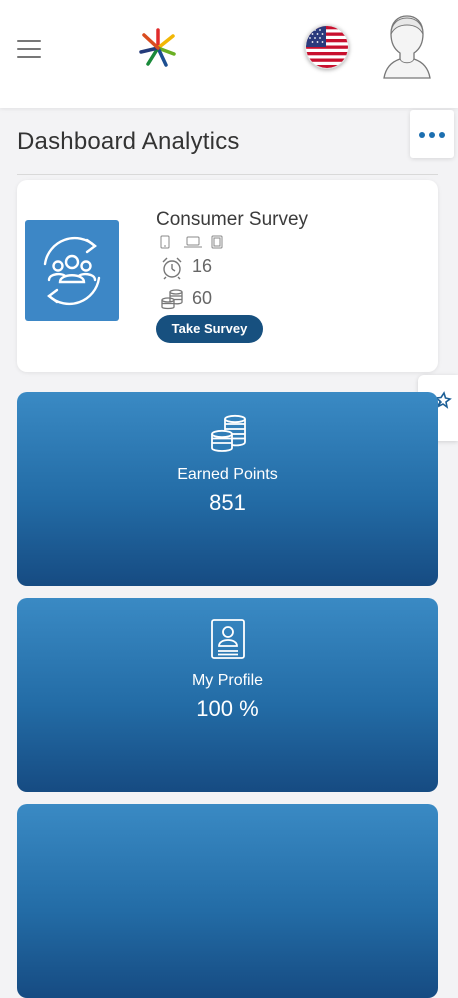 The image size is (458, 998). I want to click on alarm-clock-icon, so click(172, 268).